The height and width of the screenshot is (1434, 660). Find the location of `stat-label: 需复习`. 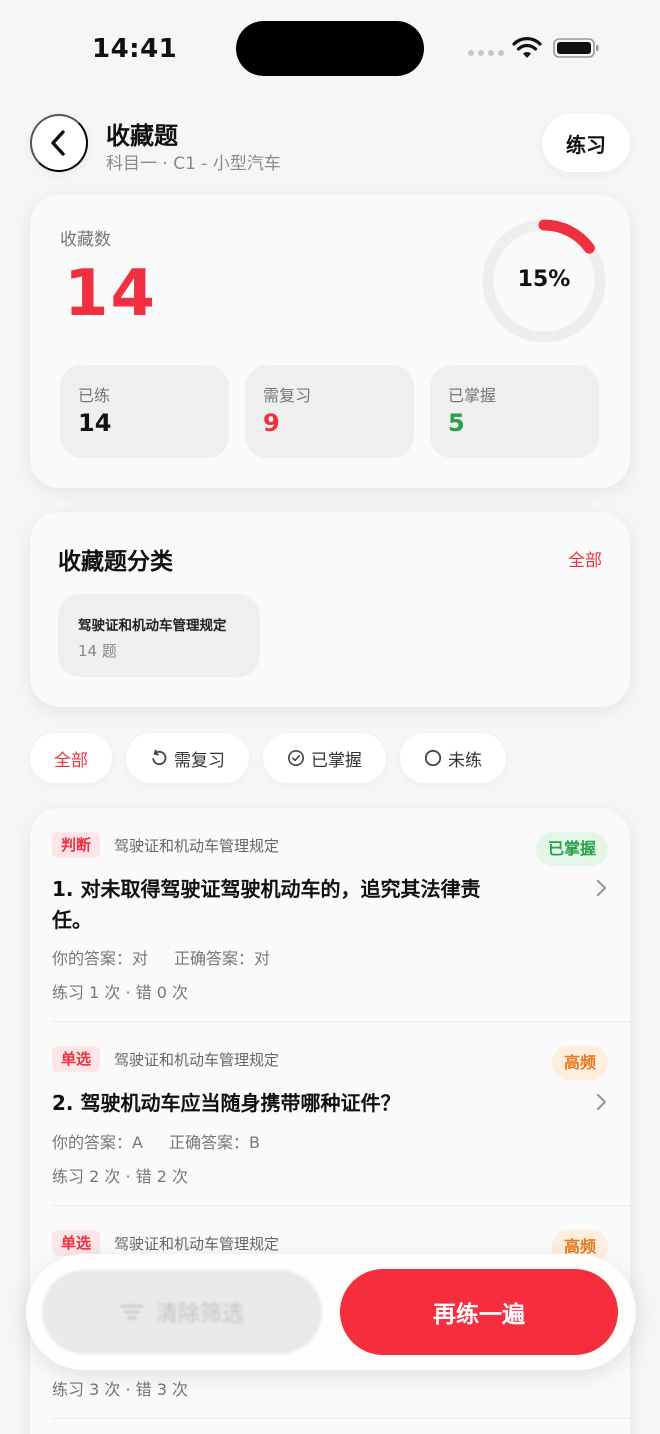

stat-label: 需复习 is located at coordinates (287, 395).